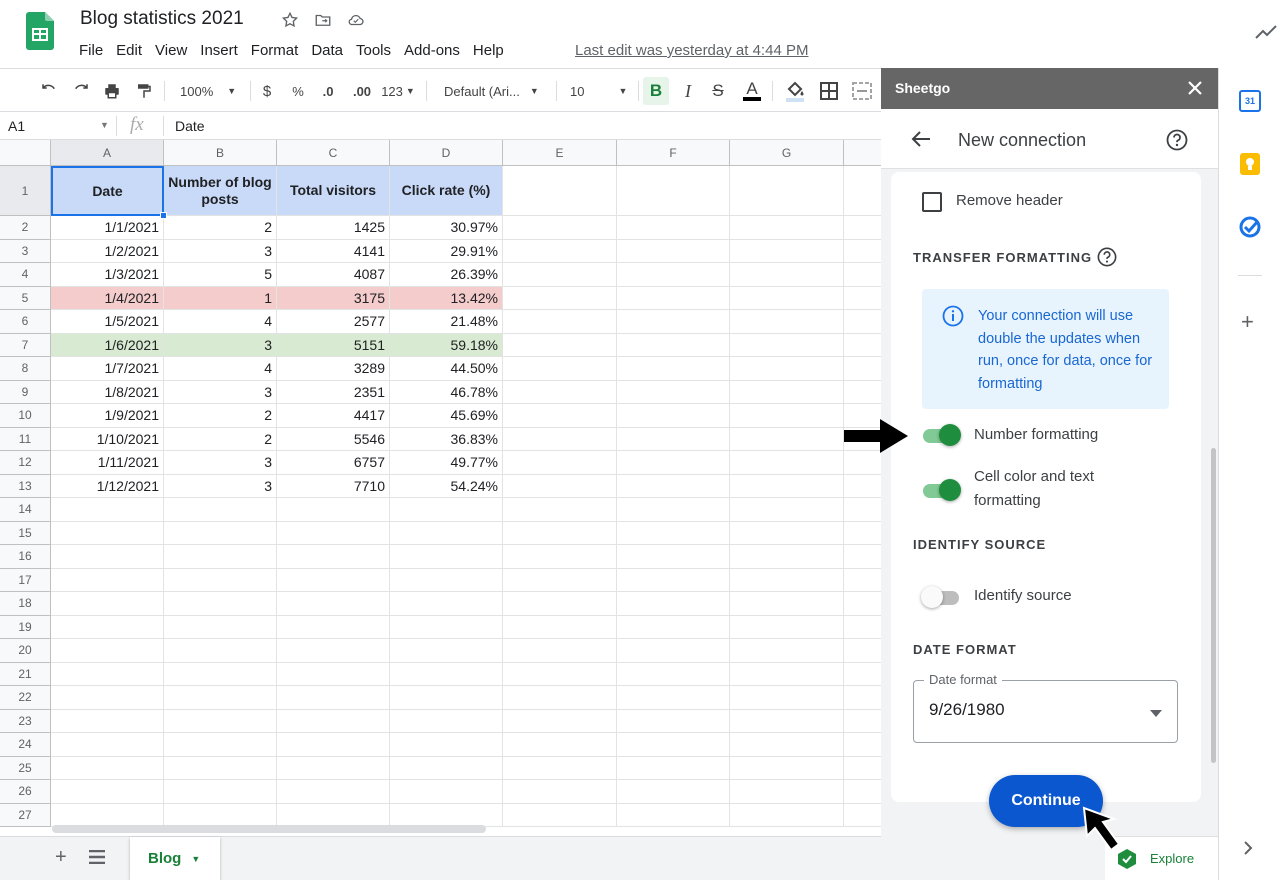 The image size is (1280, 880). I want to click on increase-decimals-button: .00, so click(362, 91).